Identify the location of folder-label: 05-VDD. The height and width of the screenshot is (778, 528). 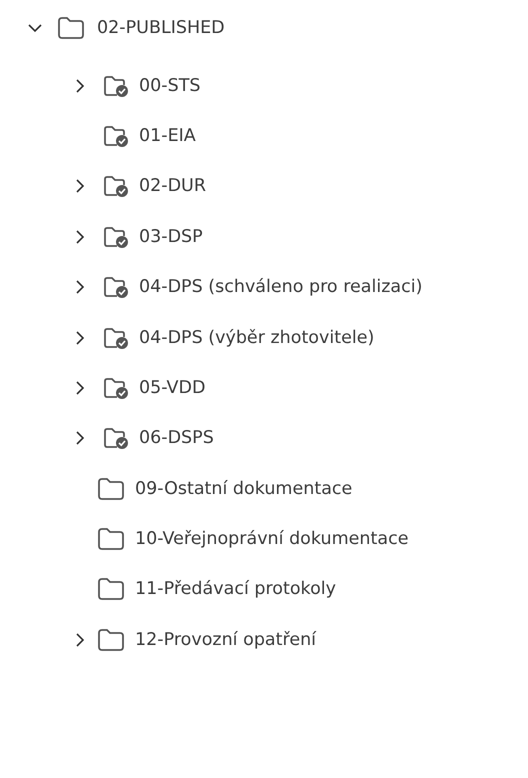
(172, 388).